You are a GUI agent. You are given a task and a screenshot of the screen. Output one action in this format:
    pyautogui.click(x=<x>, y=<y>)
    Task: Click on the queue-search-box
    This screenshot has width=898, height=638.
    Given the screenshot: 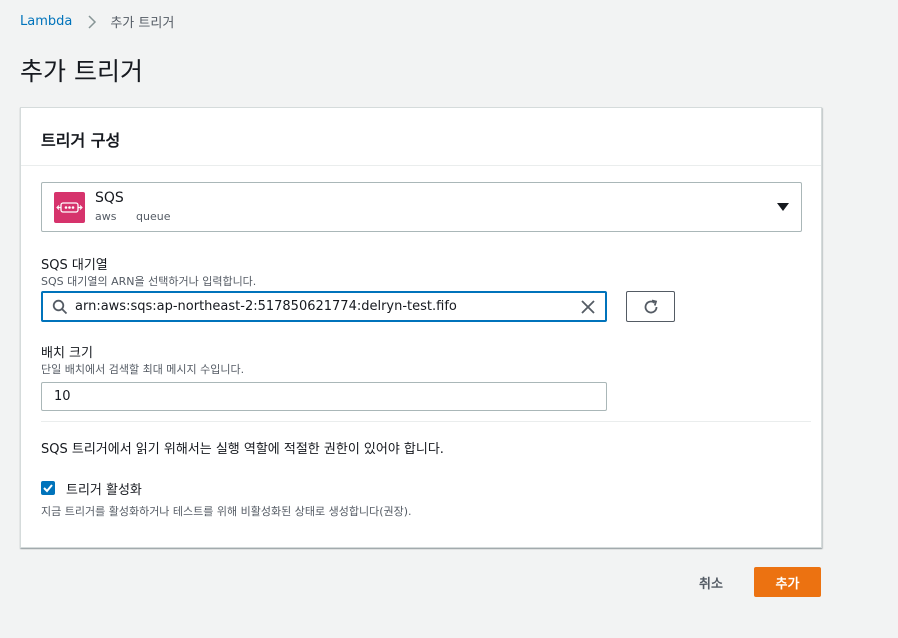 What is the action you would take?
    pyautogui.click(x=324, y=306)
    